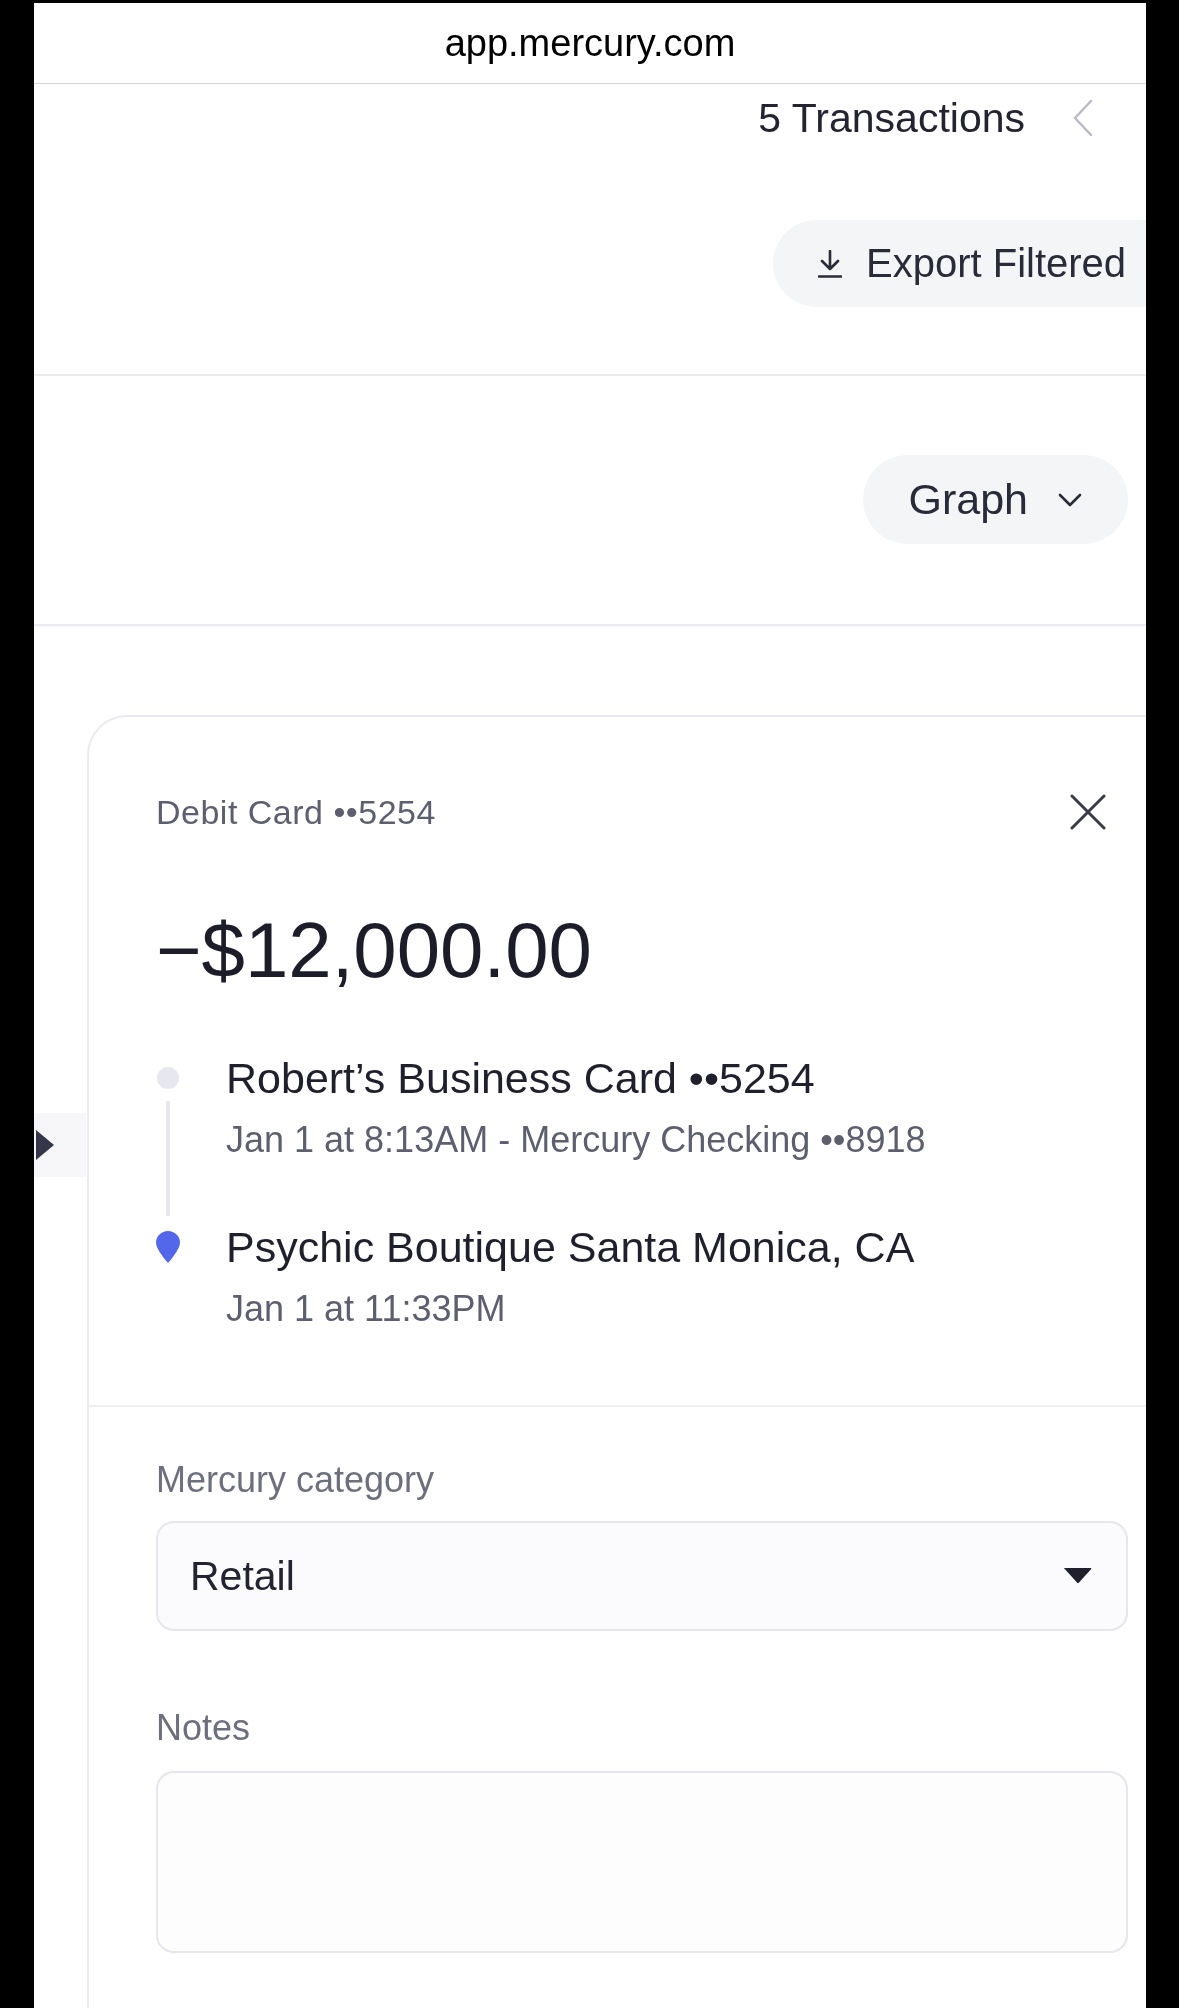 The height and width of the screenshot is (2008, 1179). Describe the element at coordinates (60, 1145) in the screenshot. I see `sidebar-toggle-button` at that location.